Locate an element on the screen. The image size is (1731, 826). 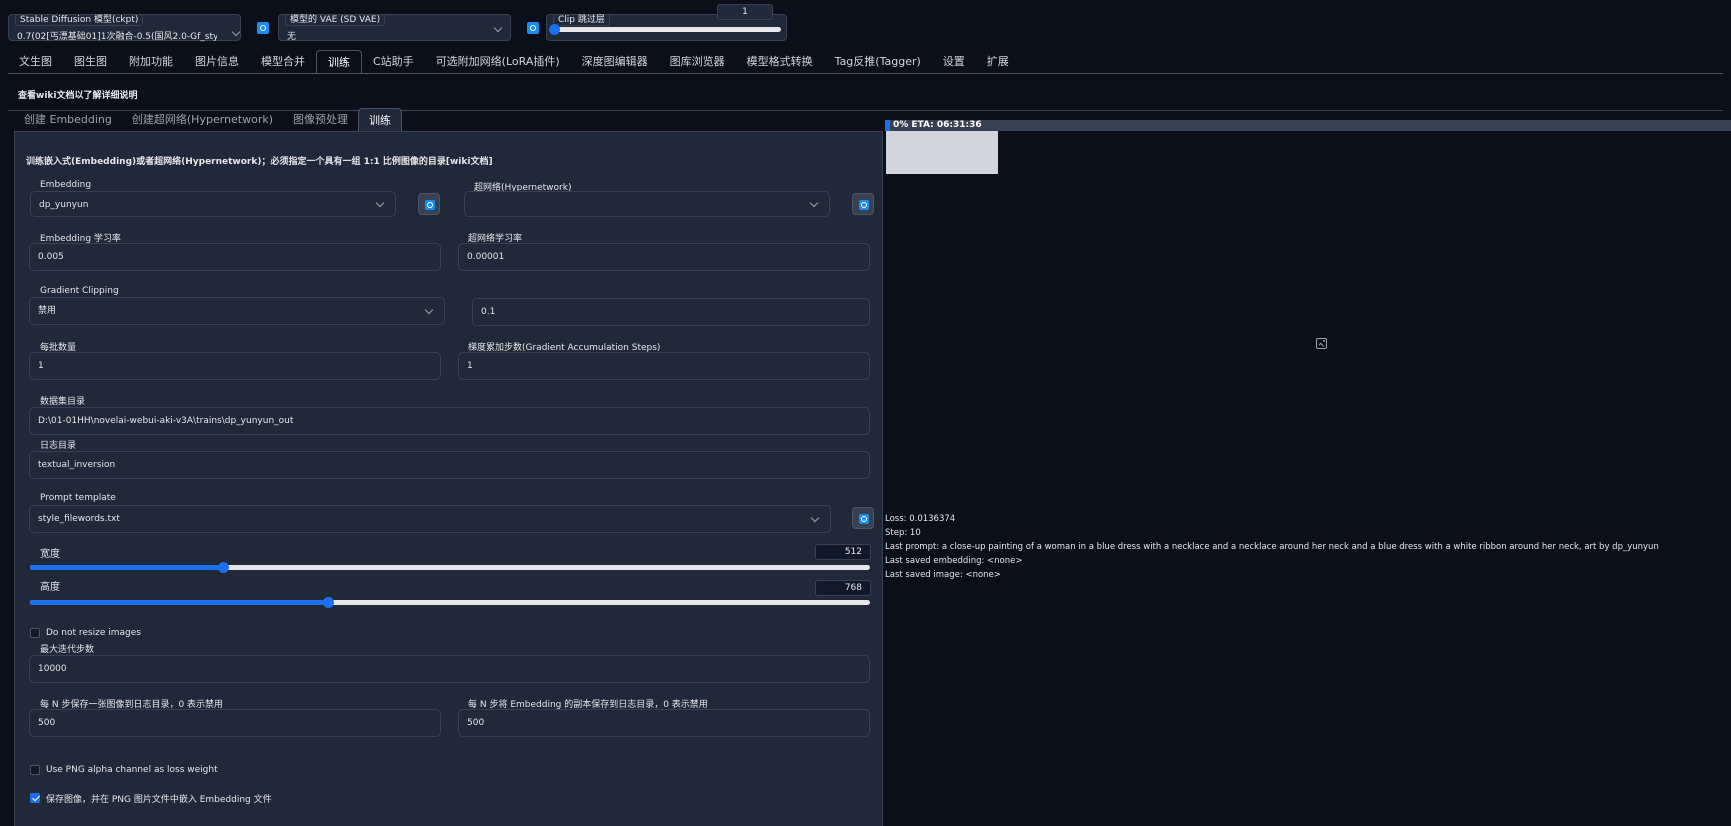
log-dir-input: textual_inversion is located at coordinates (449, 465).